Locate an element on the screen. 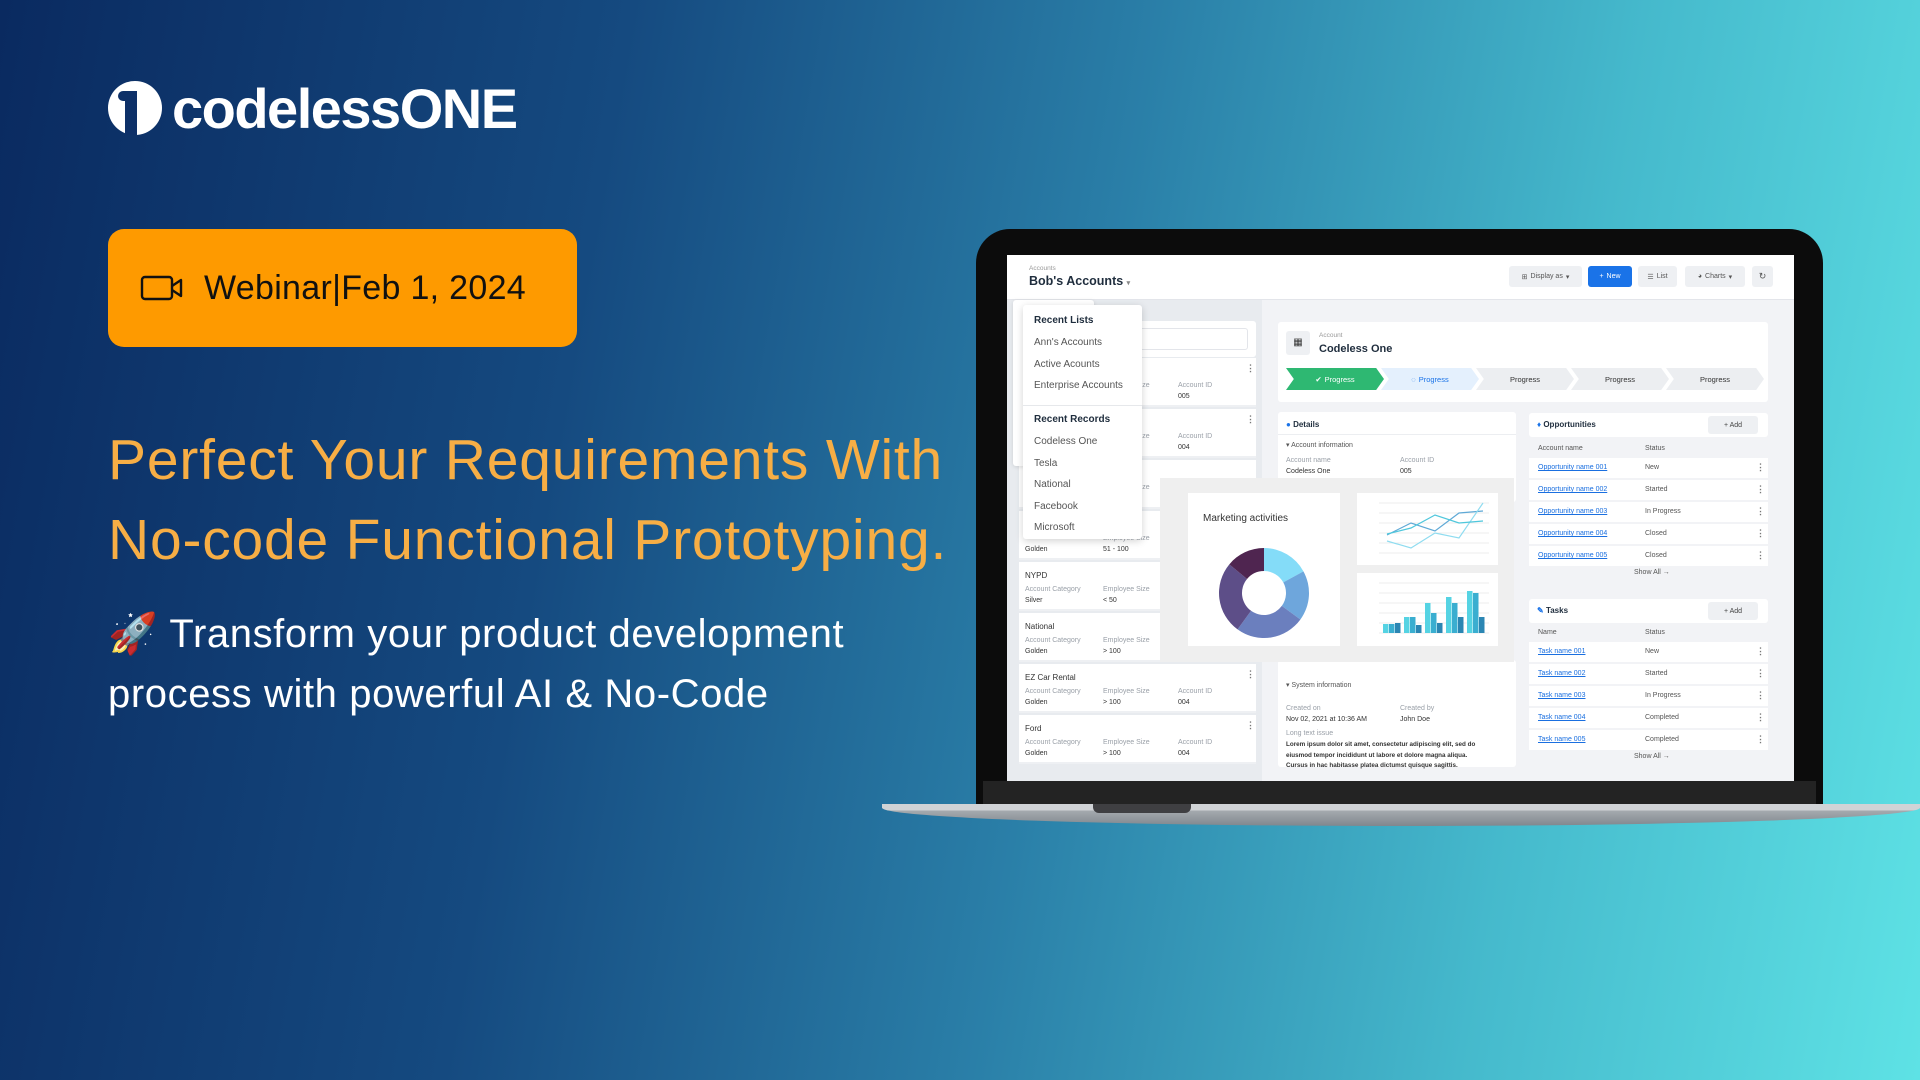 Image resolution: width=1920 pixels, height=1080 pixels. record-link: Opportunity name 001 is located at coordinates (1572, 467).